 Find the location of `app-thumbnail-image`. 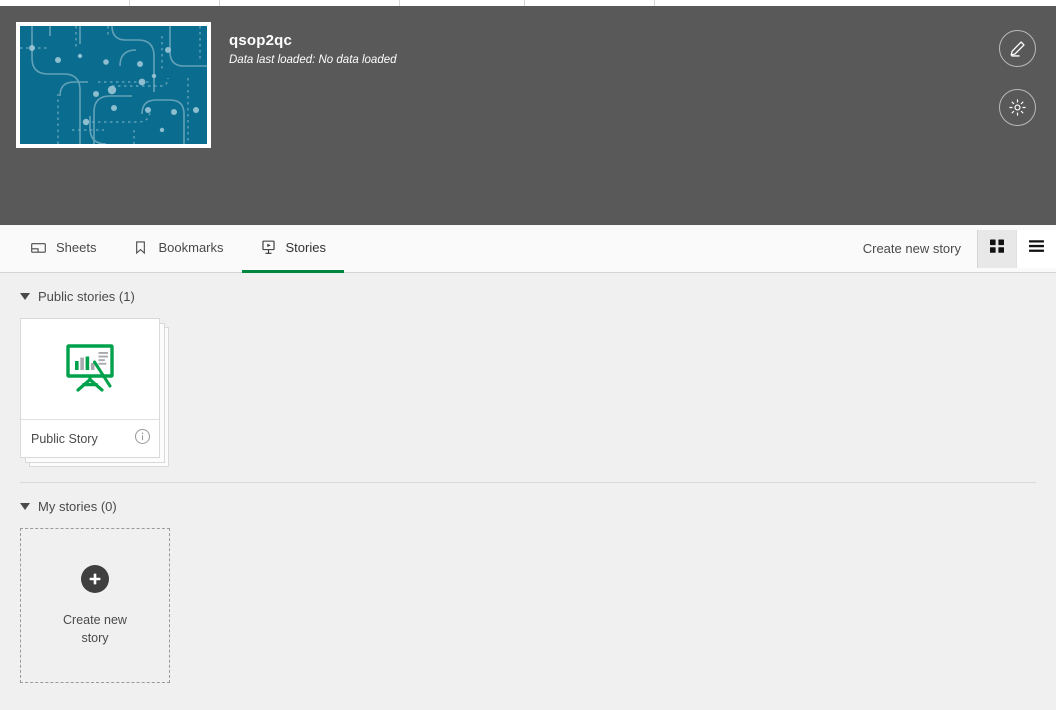

app-thumbnail-image is located at coordinates (113, 85).